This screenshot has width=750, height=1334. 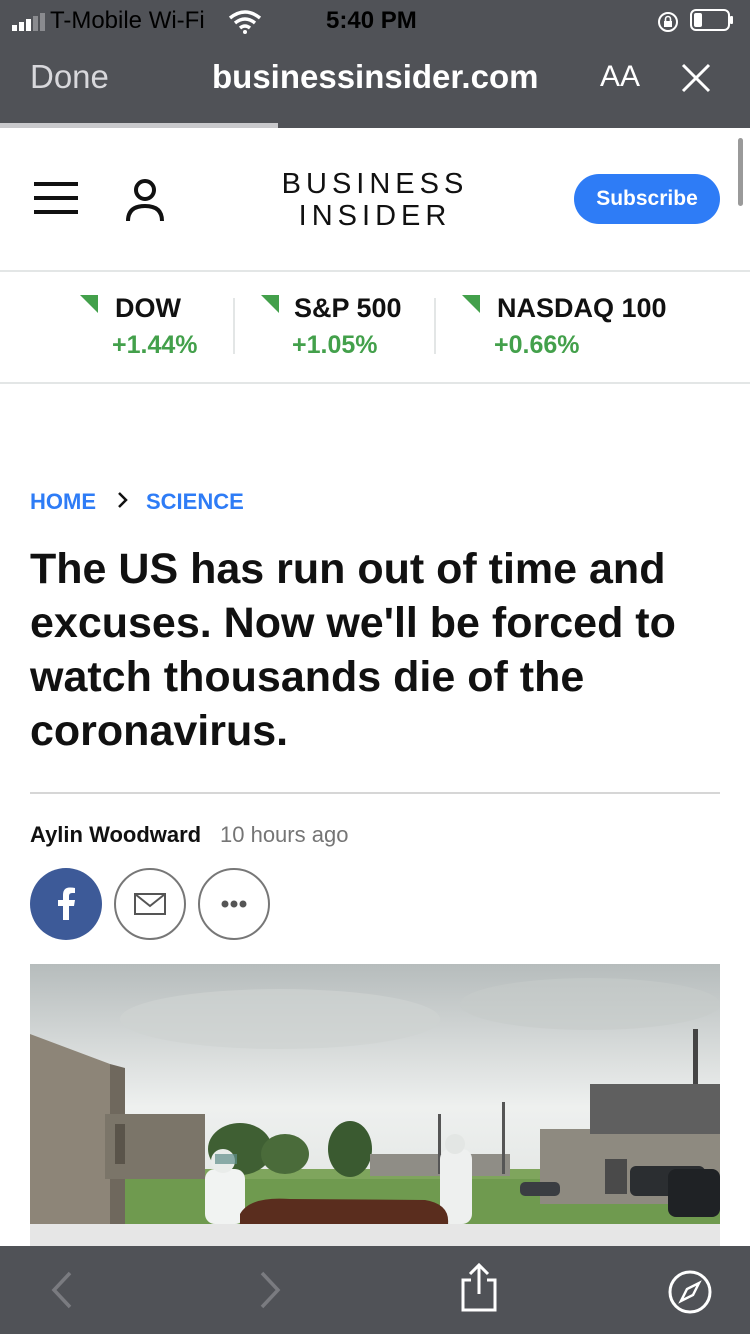 What do you see at coordinates (375, 271) in the screenshot?
I see `ticker-divider-top` at bounding box center [375, 271].